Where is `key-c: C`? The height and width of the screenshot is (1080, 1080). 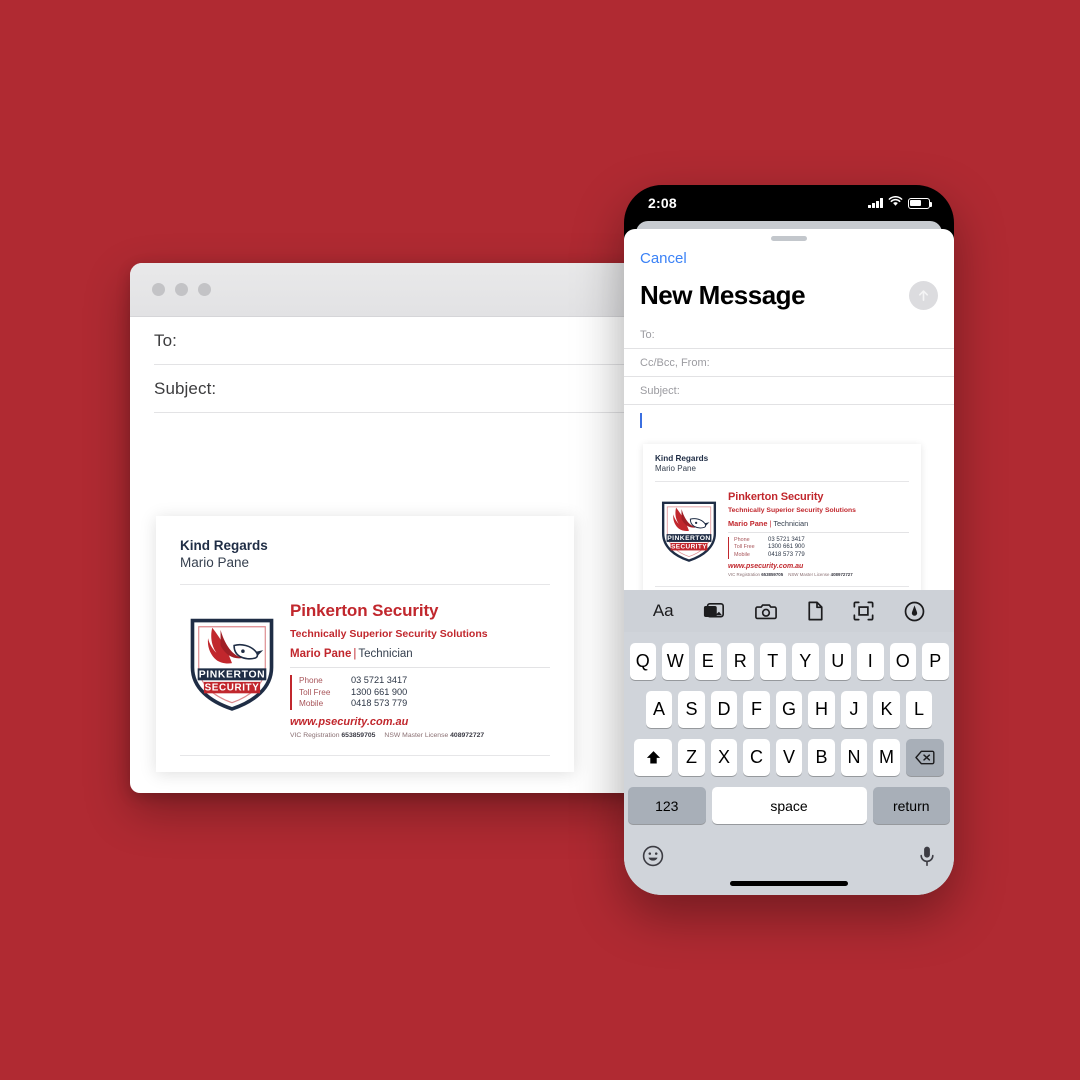 key-c: C is located at coordinates (756, 757).